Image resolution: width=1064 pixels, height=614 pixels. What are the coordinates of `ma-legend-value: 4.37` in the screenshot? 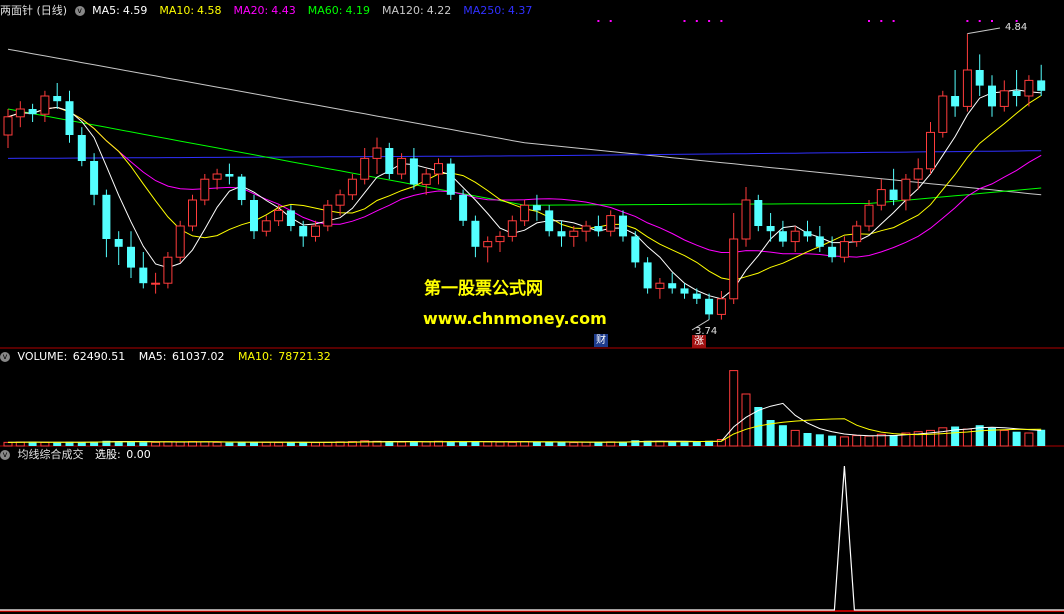 It's located at (520, 10).